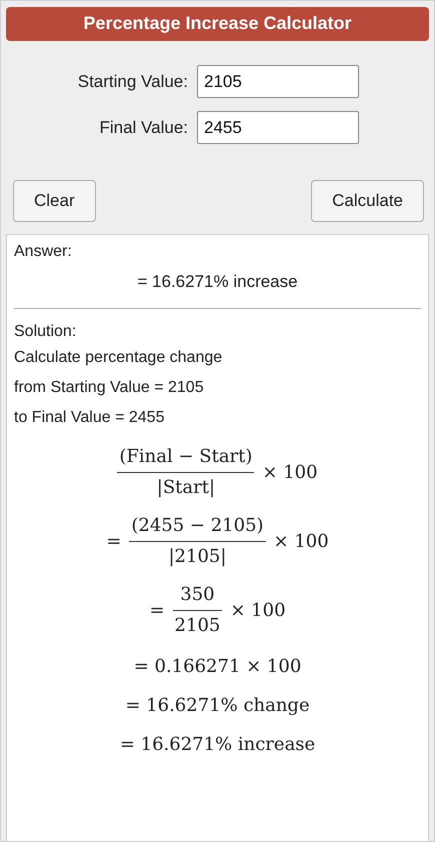  What do you see at coordinates (90, 418) in the screenshot?
I see `solution-text: to Final Value = 2455` at bounding box center [90, 418].